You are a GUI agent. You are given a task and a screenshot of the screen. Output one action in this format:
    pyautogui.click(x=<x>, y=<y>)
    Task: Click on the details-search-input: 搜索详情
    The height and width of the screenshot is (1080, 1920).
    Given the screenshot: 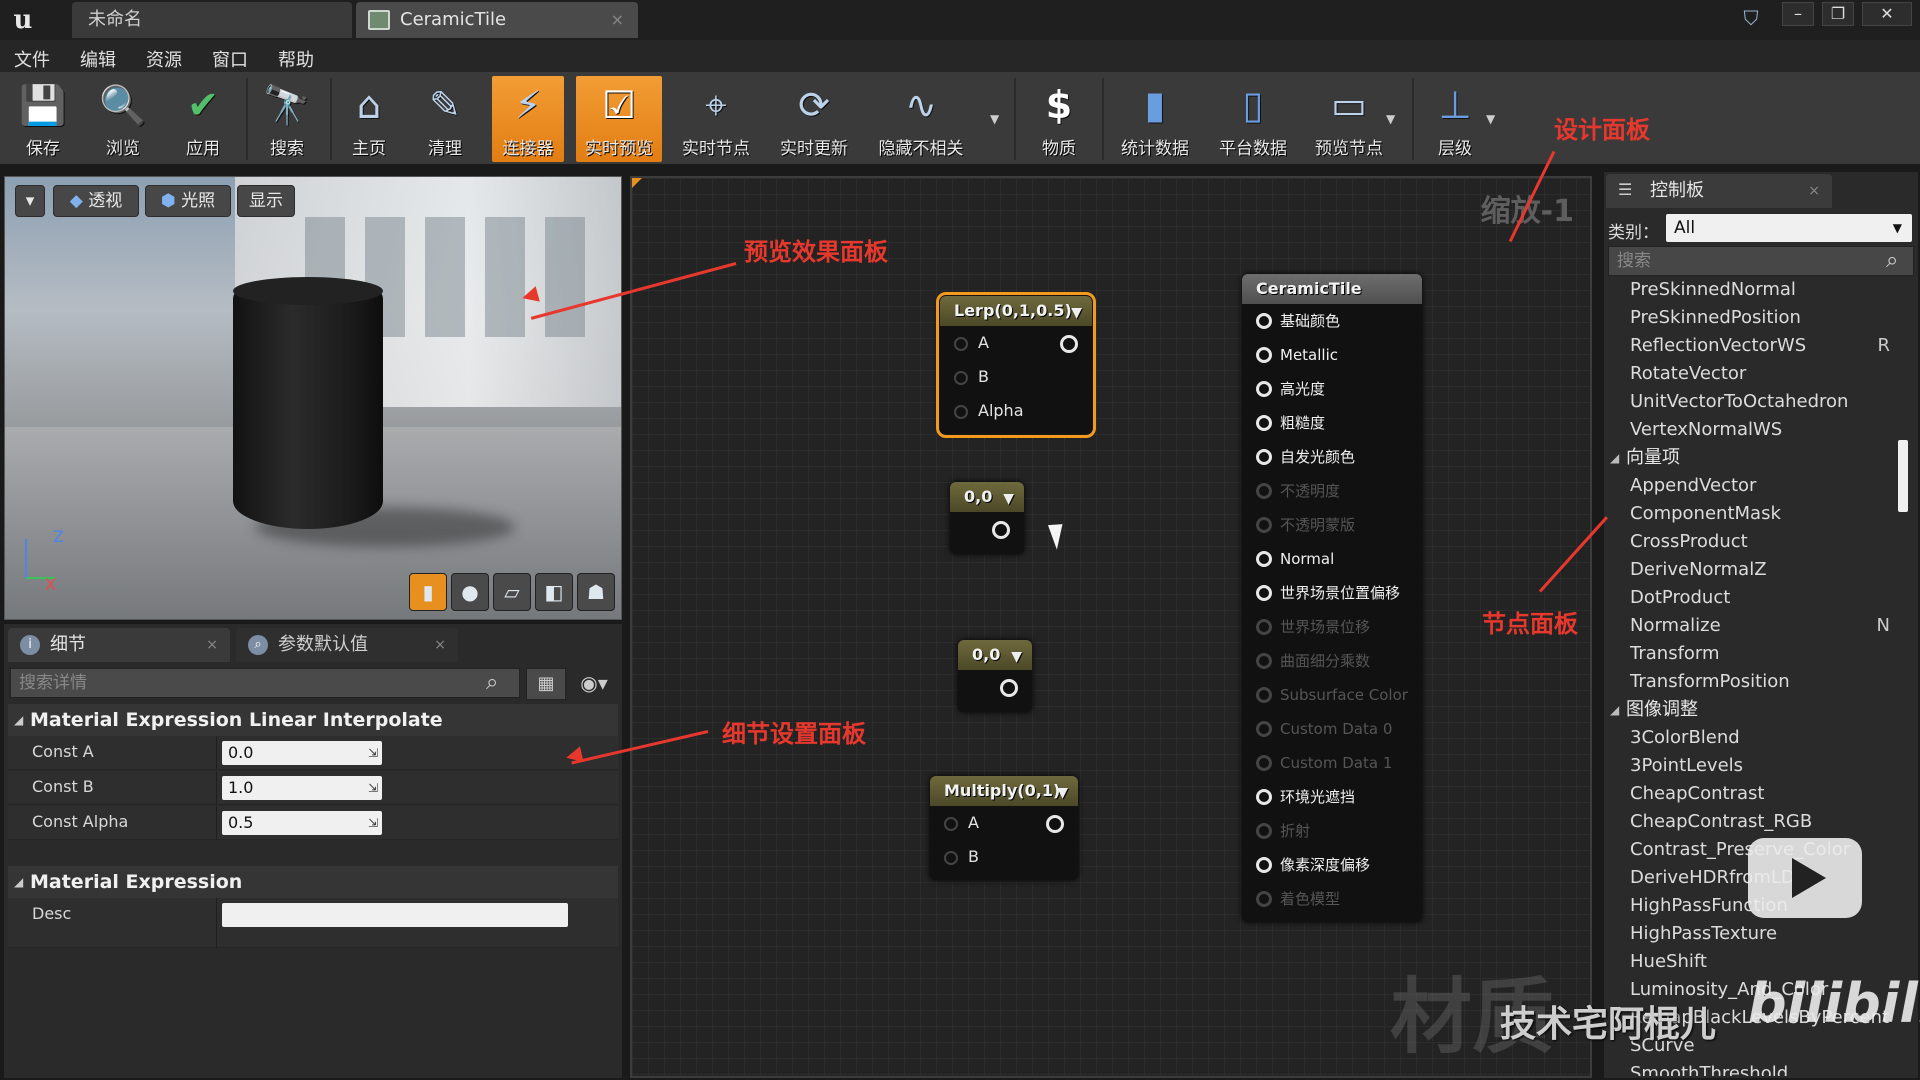 What is the action you would take?
    pyautogui.click(x=265, y=683)
    